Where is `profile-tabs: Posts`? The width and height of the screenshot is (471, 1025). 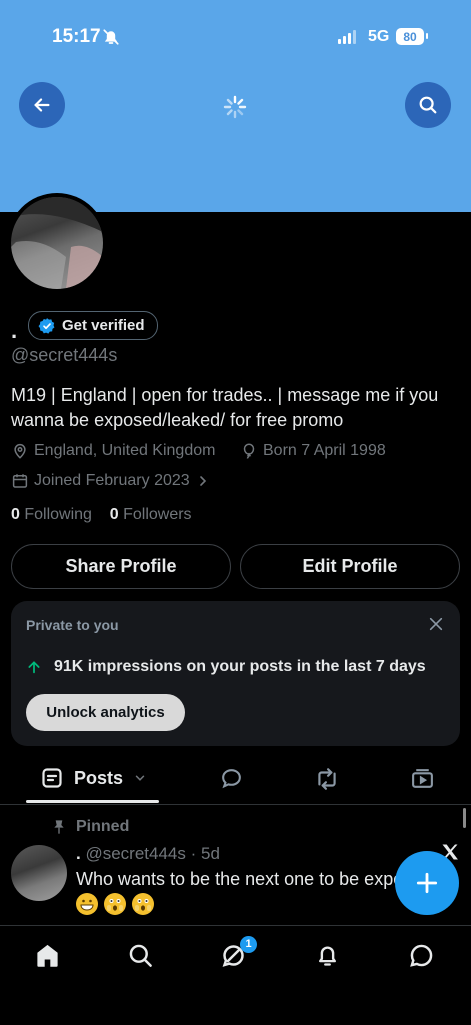
profile-tabs: Posts is located at coordinates (235, 780).